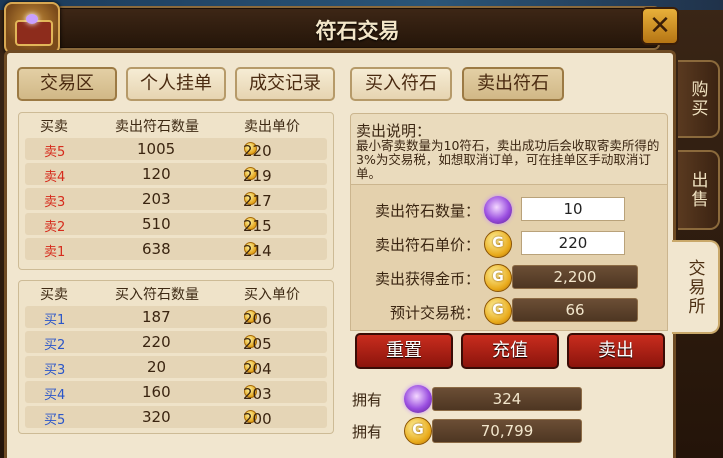 This screenshot has height=458, width=723. Describe the element at coordinates (357, 31) in the screenshot. I see `window-title: 符石交易` at that location.